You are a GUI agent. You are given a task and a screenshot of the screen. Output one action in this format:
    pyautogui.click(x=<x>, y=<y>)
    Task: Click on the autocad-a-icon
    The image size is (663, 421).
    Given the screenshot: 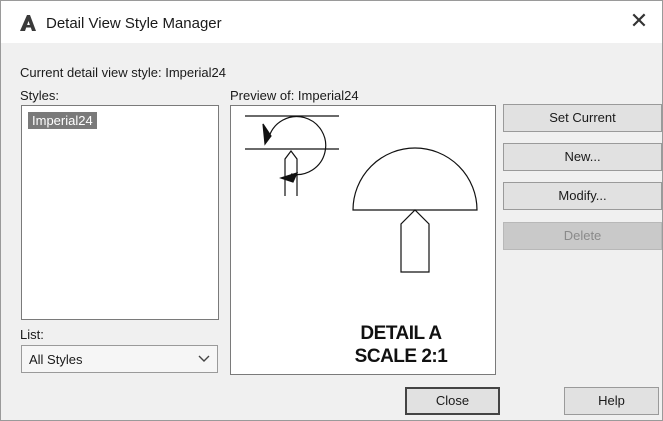 What is the action you would take?
    pyautogui.click(x=28, y=23)
    